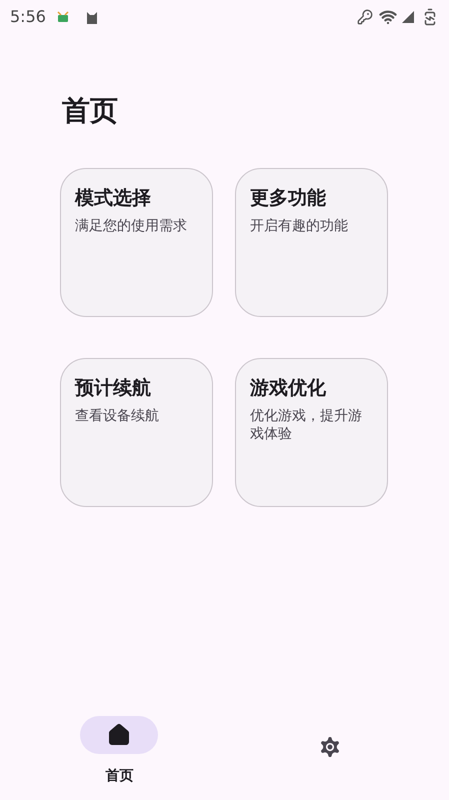 Image resolution: width=449 pixels, height=800 pixels. What do you see at coordinates (311, 242) in the screenshot?
I see `feature-card: 更多功能 开启有趣的功能` at bounding box center [311, 242].